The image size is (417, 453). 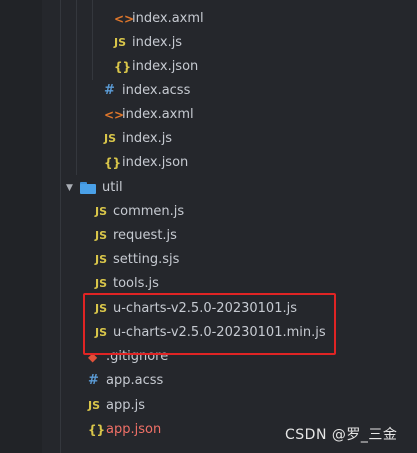 I want to click on activity-gutter, so click(x=21, y=226).